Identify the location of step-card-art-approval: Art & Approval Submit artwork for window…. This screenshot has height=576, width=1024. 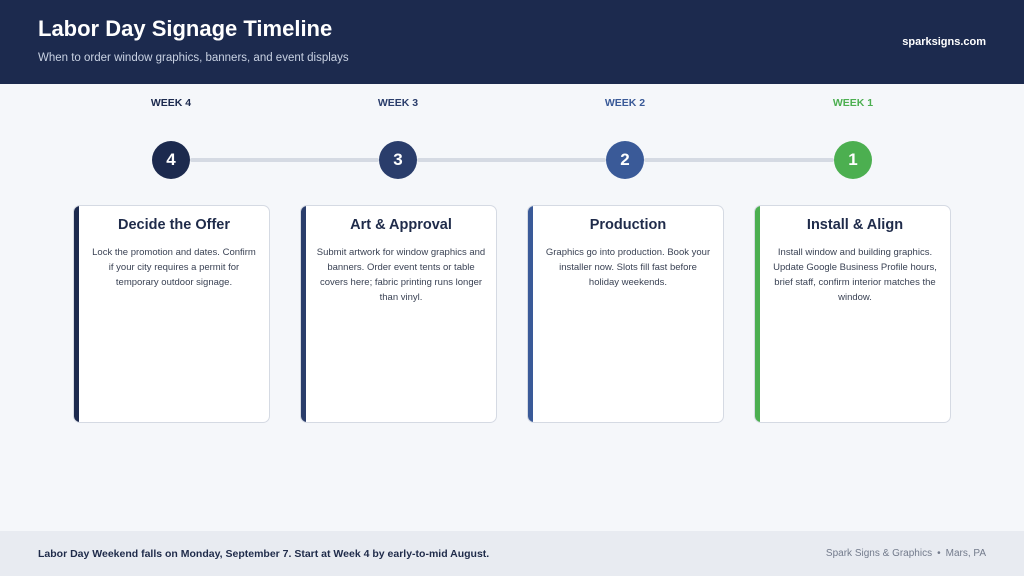
(398, 314).